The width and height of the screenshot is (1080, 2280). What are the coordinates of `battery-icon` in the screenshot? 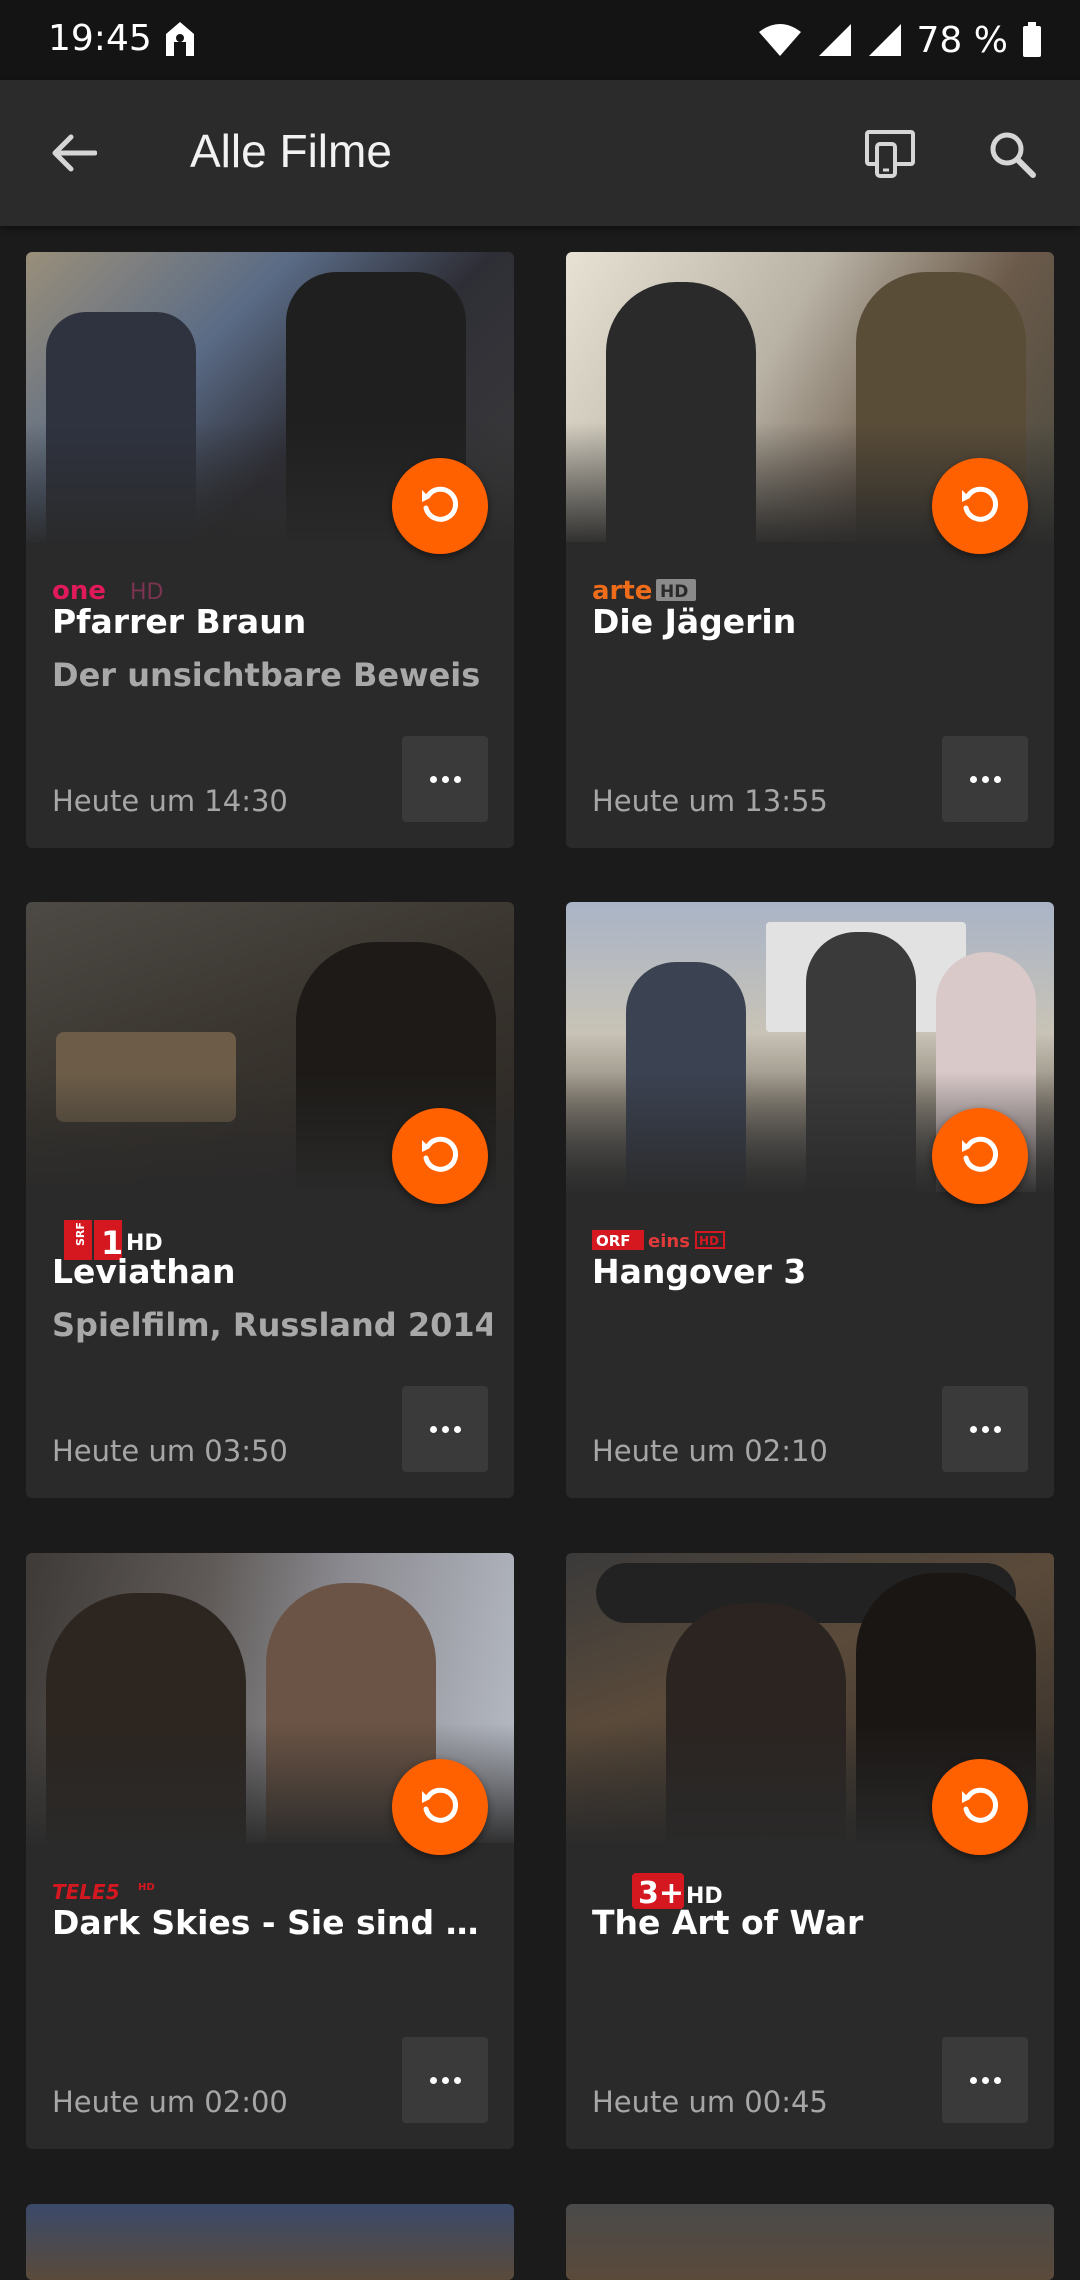 It's located at (1032, 39).